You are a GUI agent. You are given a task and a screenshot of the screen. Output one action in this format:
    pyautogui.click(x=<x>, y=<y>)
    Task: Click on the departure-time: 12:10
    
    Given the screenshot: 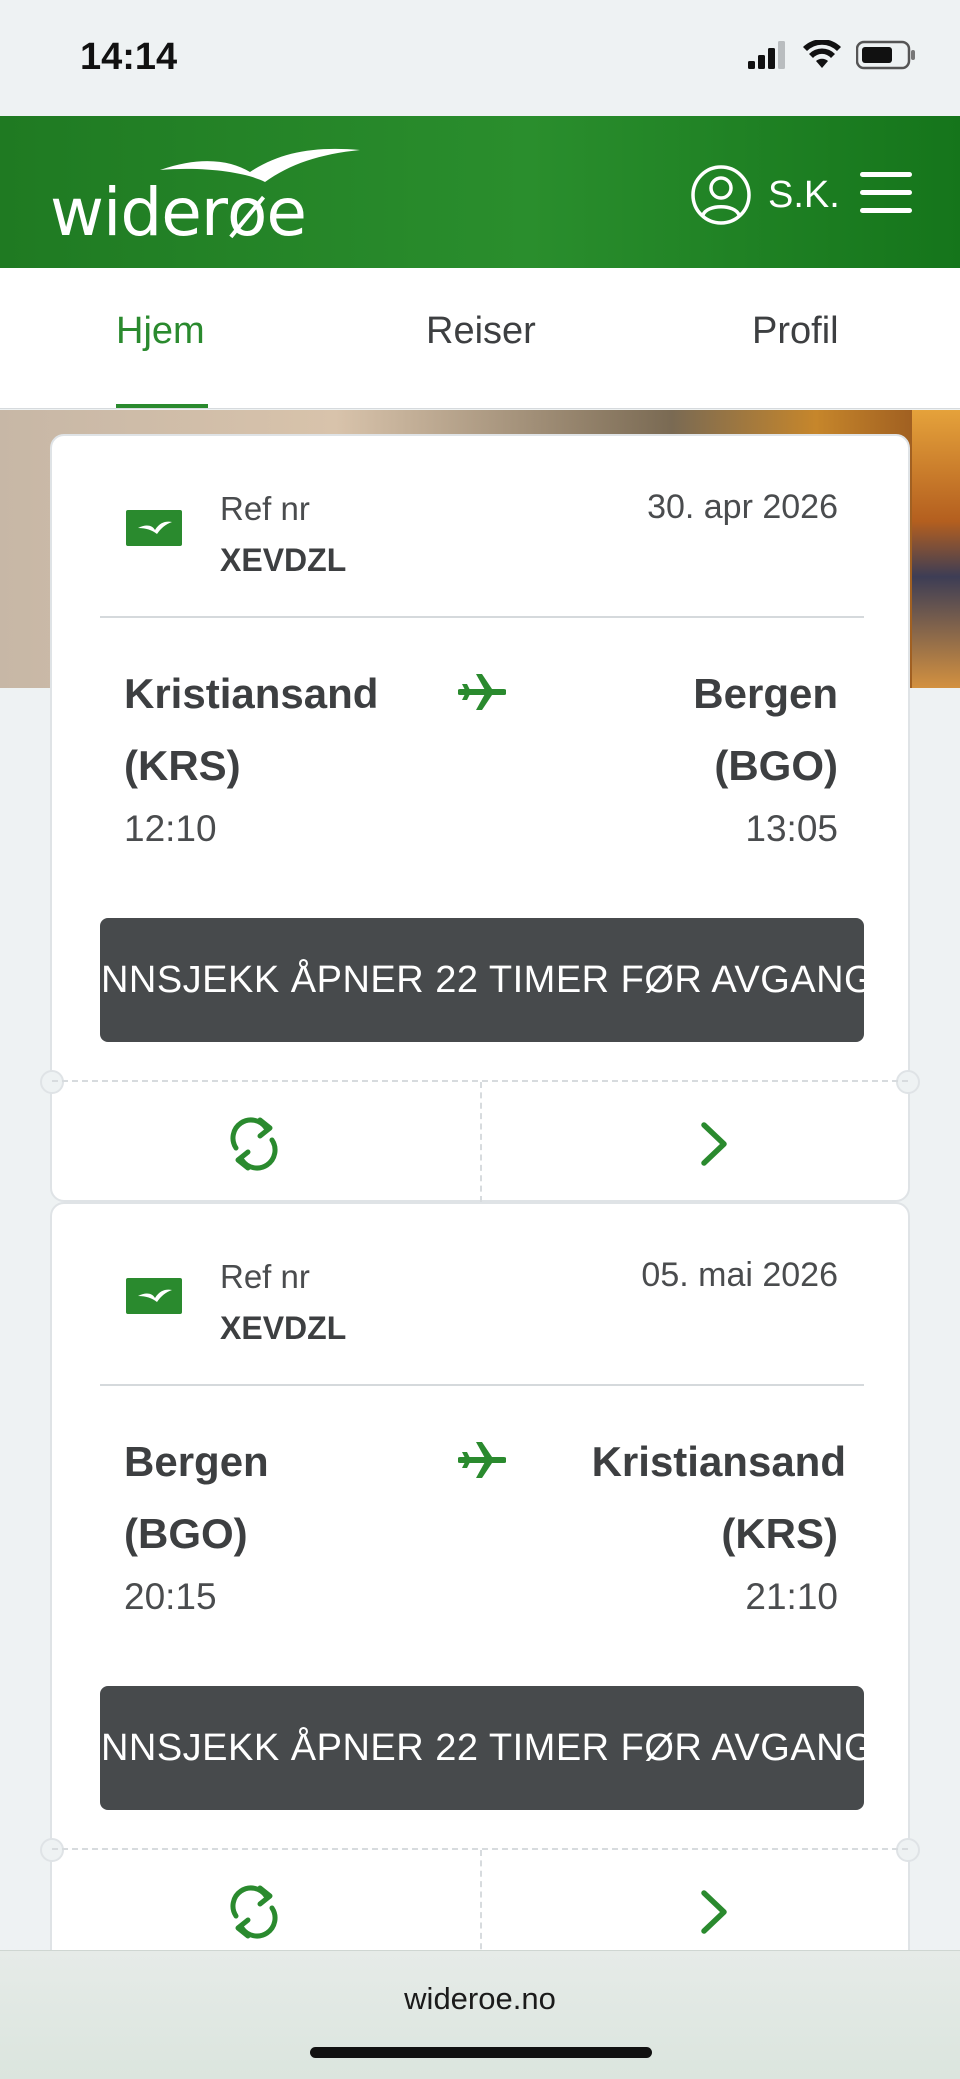 What is the action you would take?
    pyautogui.click(x=170, y=828)
    